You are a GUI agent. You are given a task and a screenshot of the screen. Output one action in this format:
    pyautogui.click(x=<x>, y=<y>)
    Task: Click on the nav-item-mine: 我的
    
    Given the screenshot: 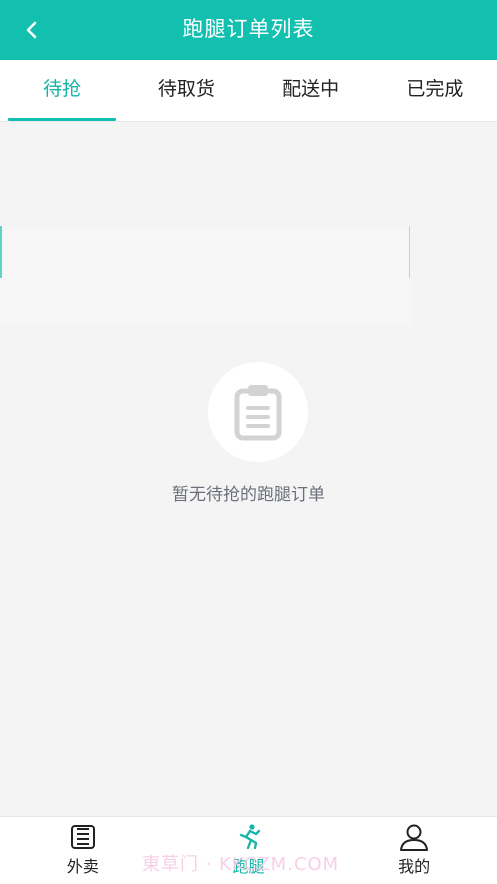 What is the action you would take?
    pyautogui.click(x=414, y=850)
    